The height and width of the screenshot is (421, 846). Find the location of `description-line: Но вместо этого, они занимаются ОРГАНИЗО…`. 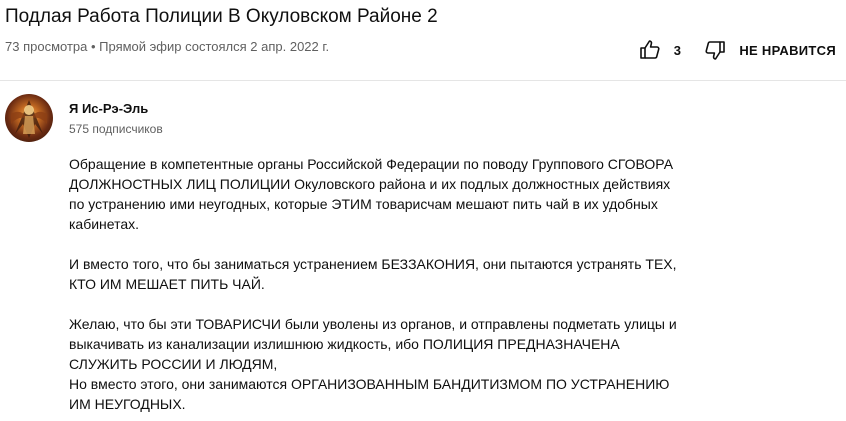

description-line: Но вместо этого, они занимаются ОРГАНИЗО… is located at coordinates (369, 384).